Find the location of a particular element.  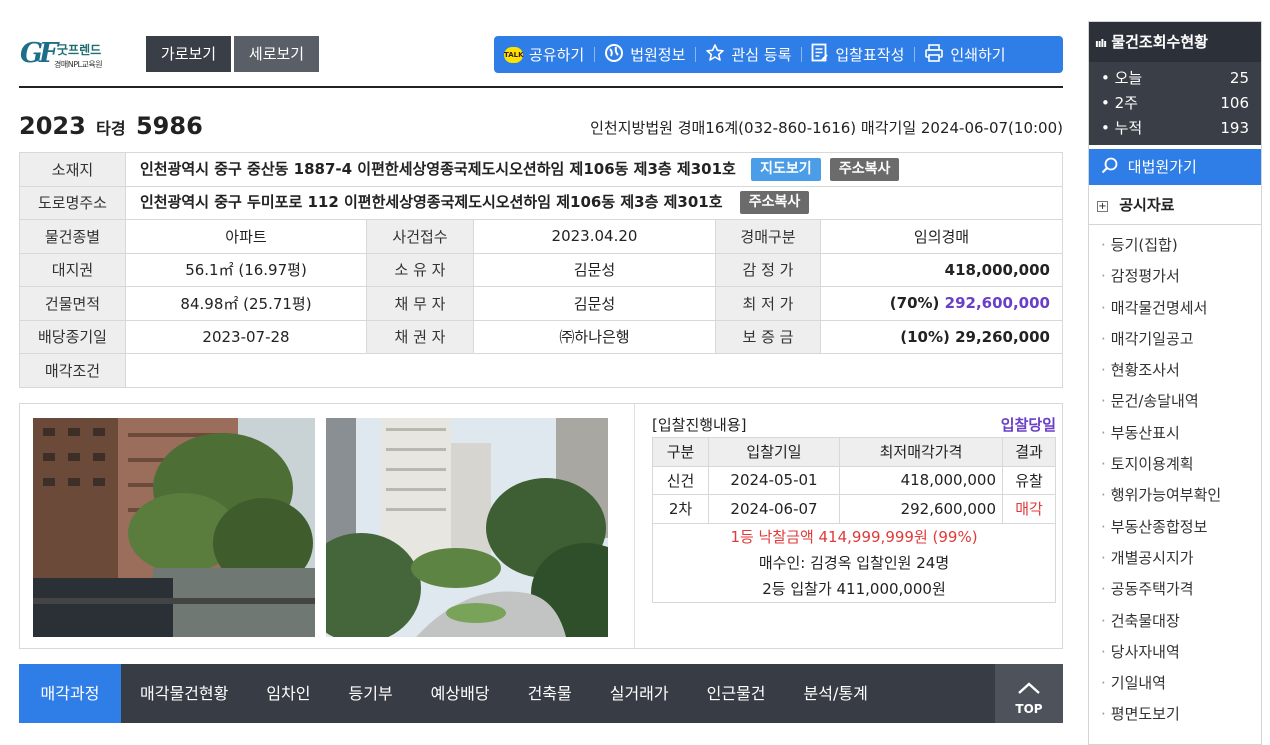

sidebar-doc-label: 매각기일공고 is located at coordinates (1152, 338).